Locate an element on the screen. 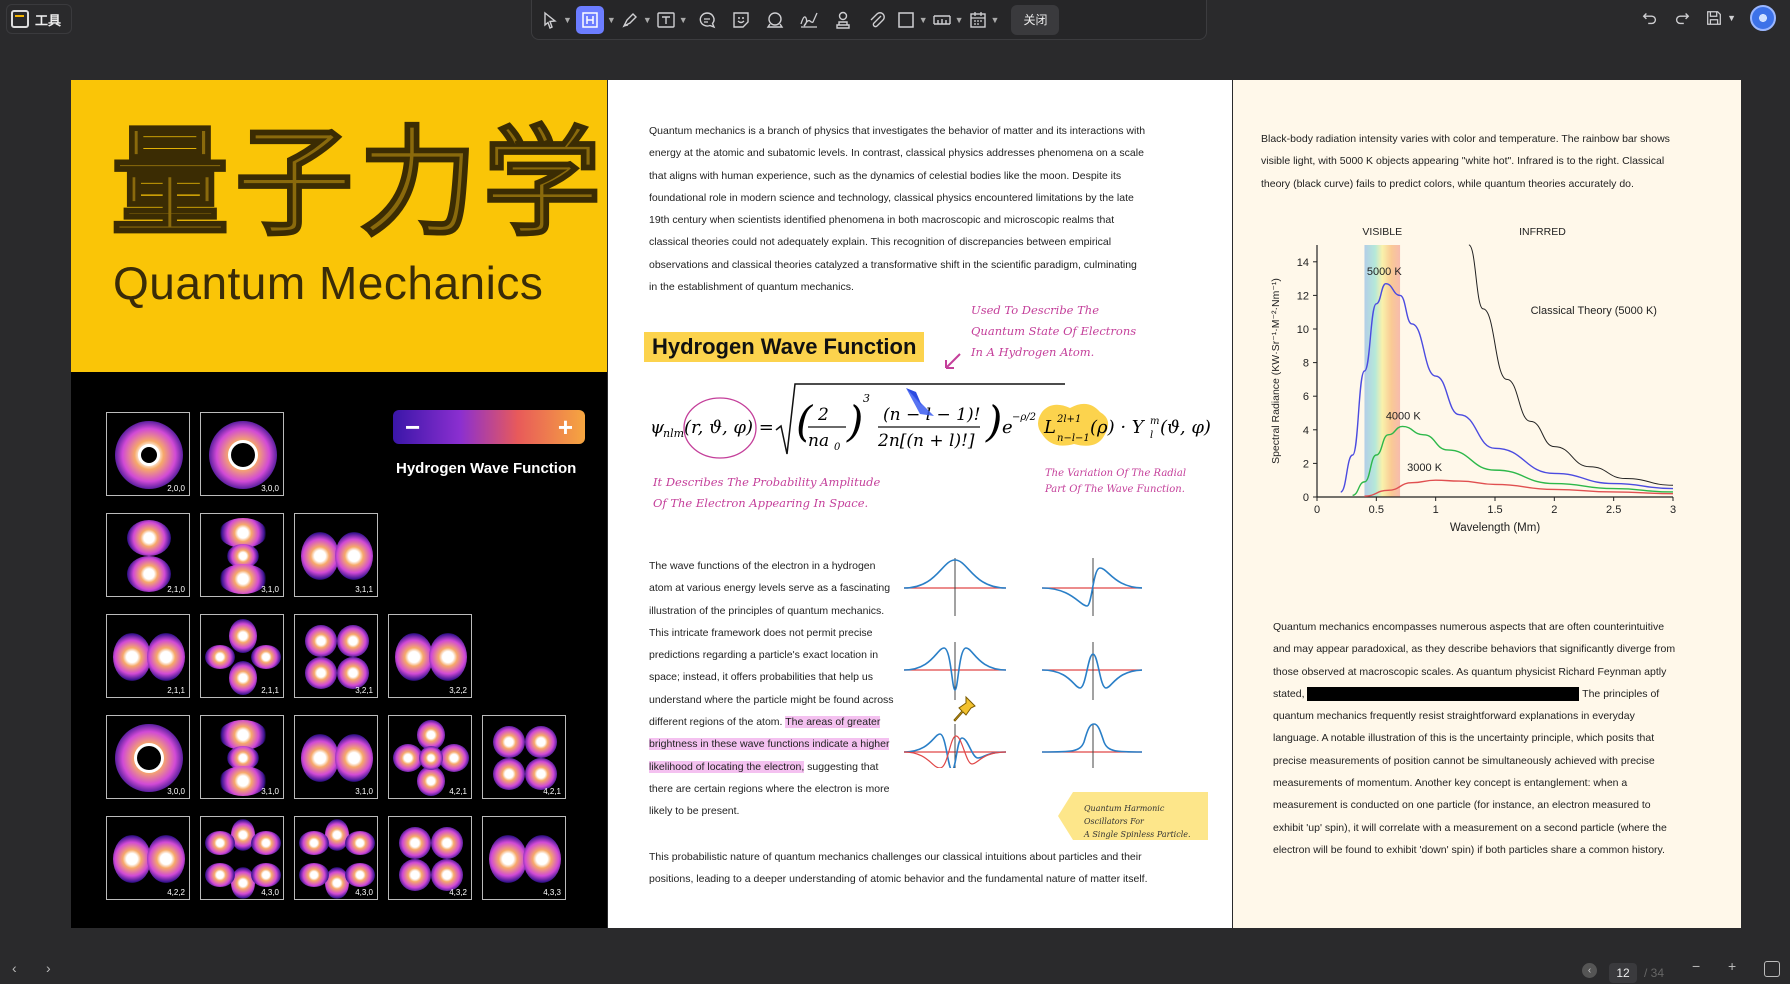 Image resolution: width=1790 pixels, height=984 pixels. slider-plus-button: + is located at coordinates (565, 427).